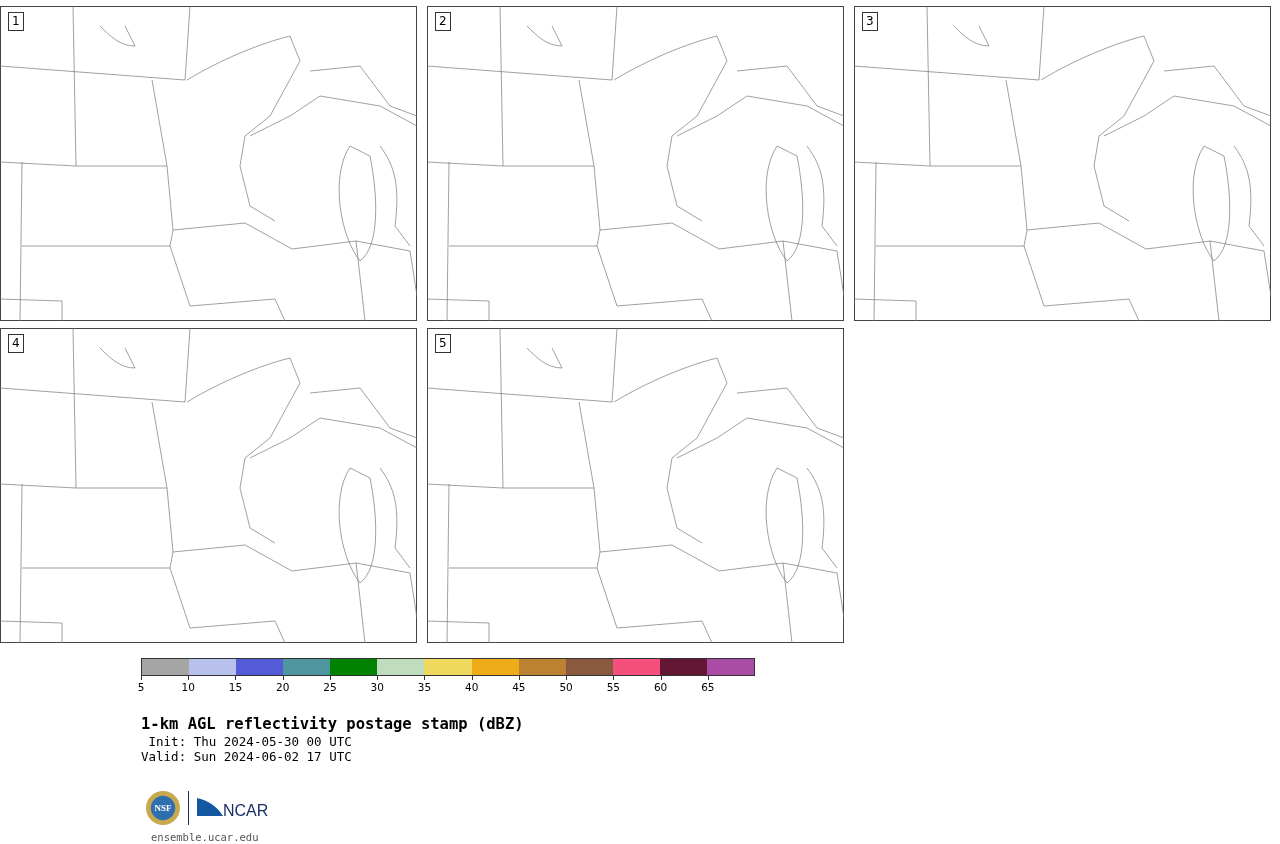  Describe the element at coordinates (708, 687) in the screenshot. I see `colorbar-tick-label: 65` at that location.